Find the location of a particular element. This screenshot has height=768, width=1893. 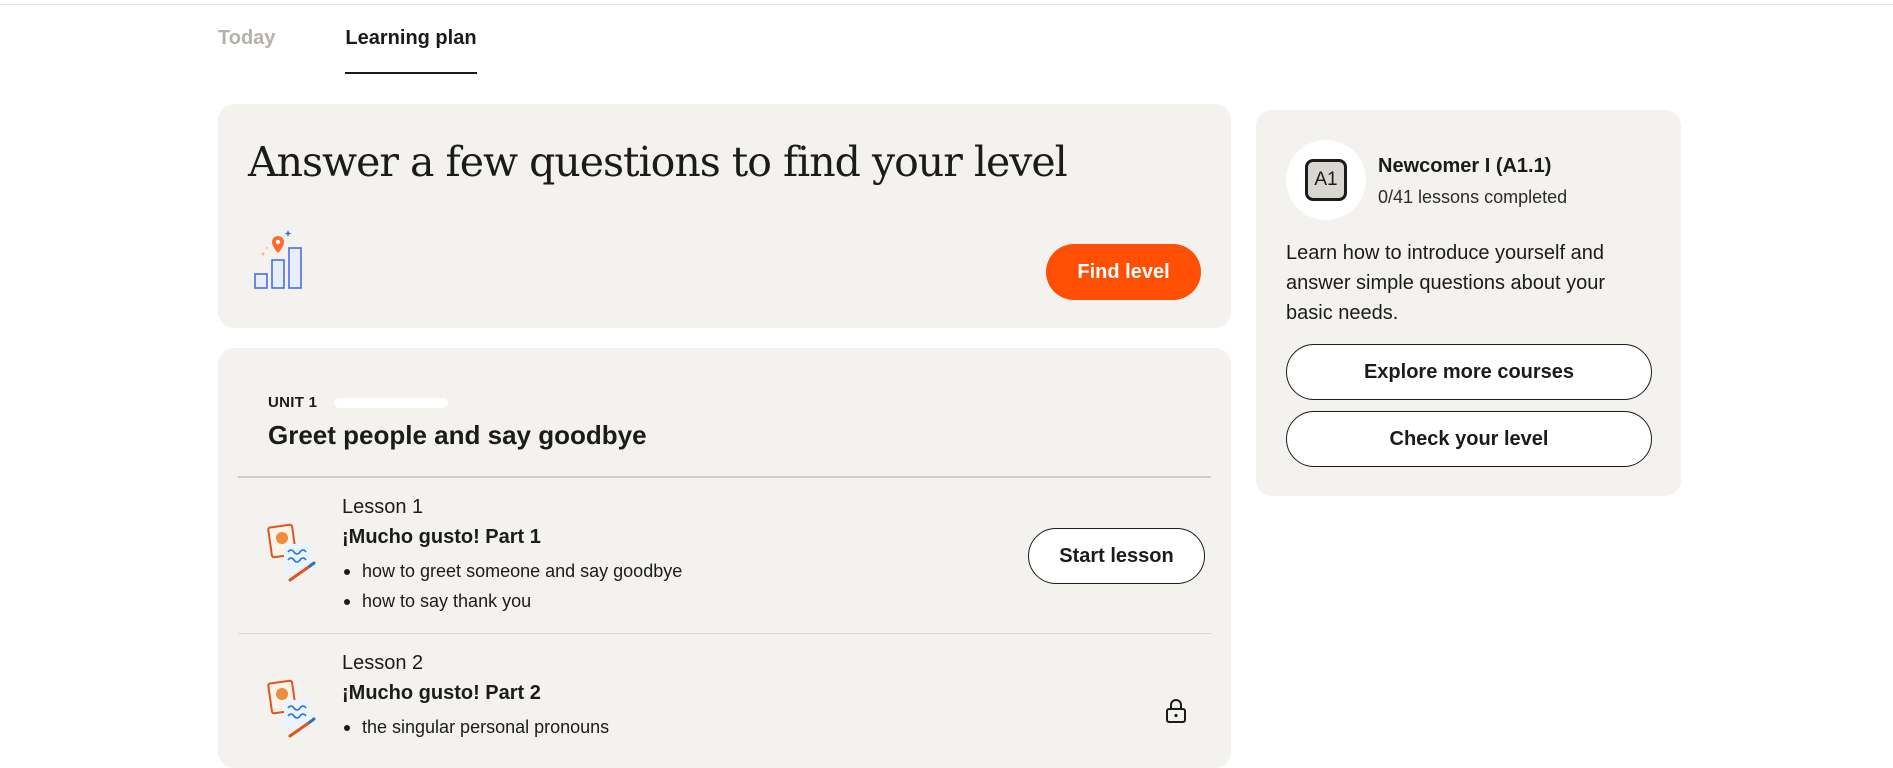

start-lesson-button: Start lesson is located at coordinates (1116, 556).